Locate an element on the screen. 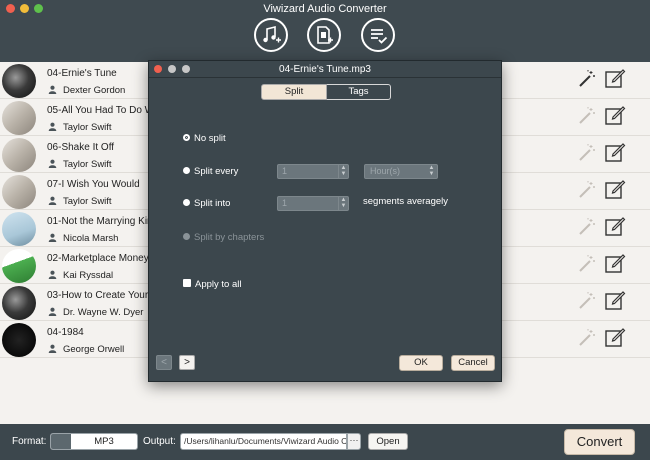 This screenshot has width=650, height=460. add-music-icon is located at coordinates (272, 34).